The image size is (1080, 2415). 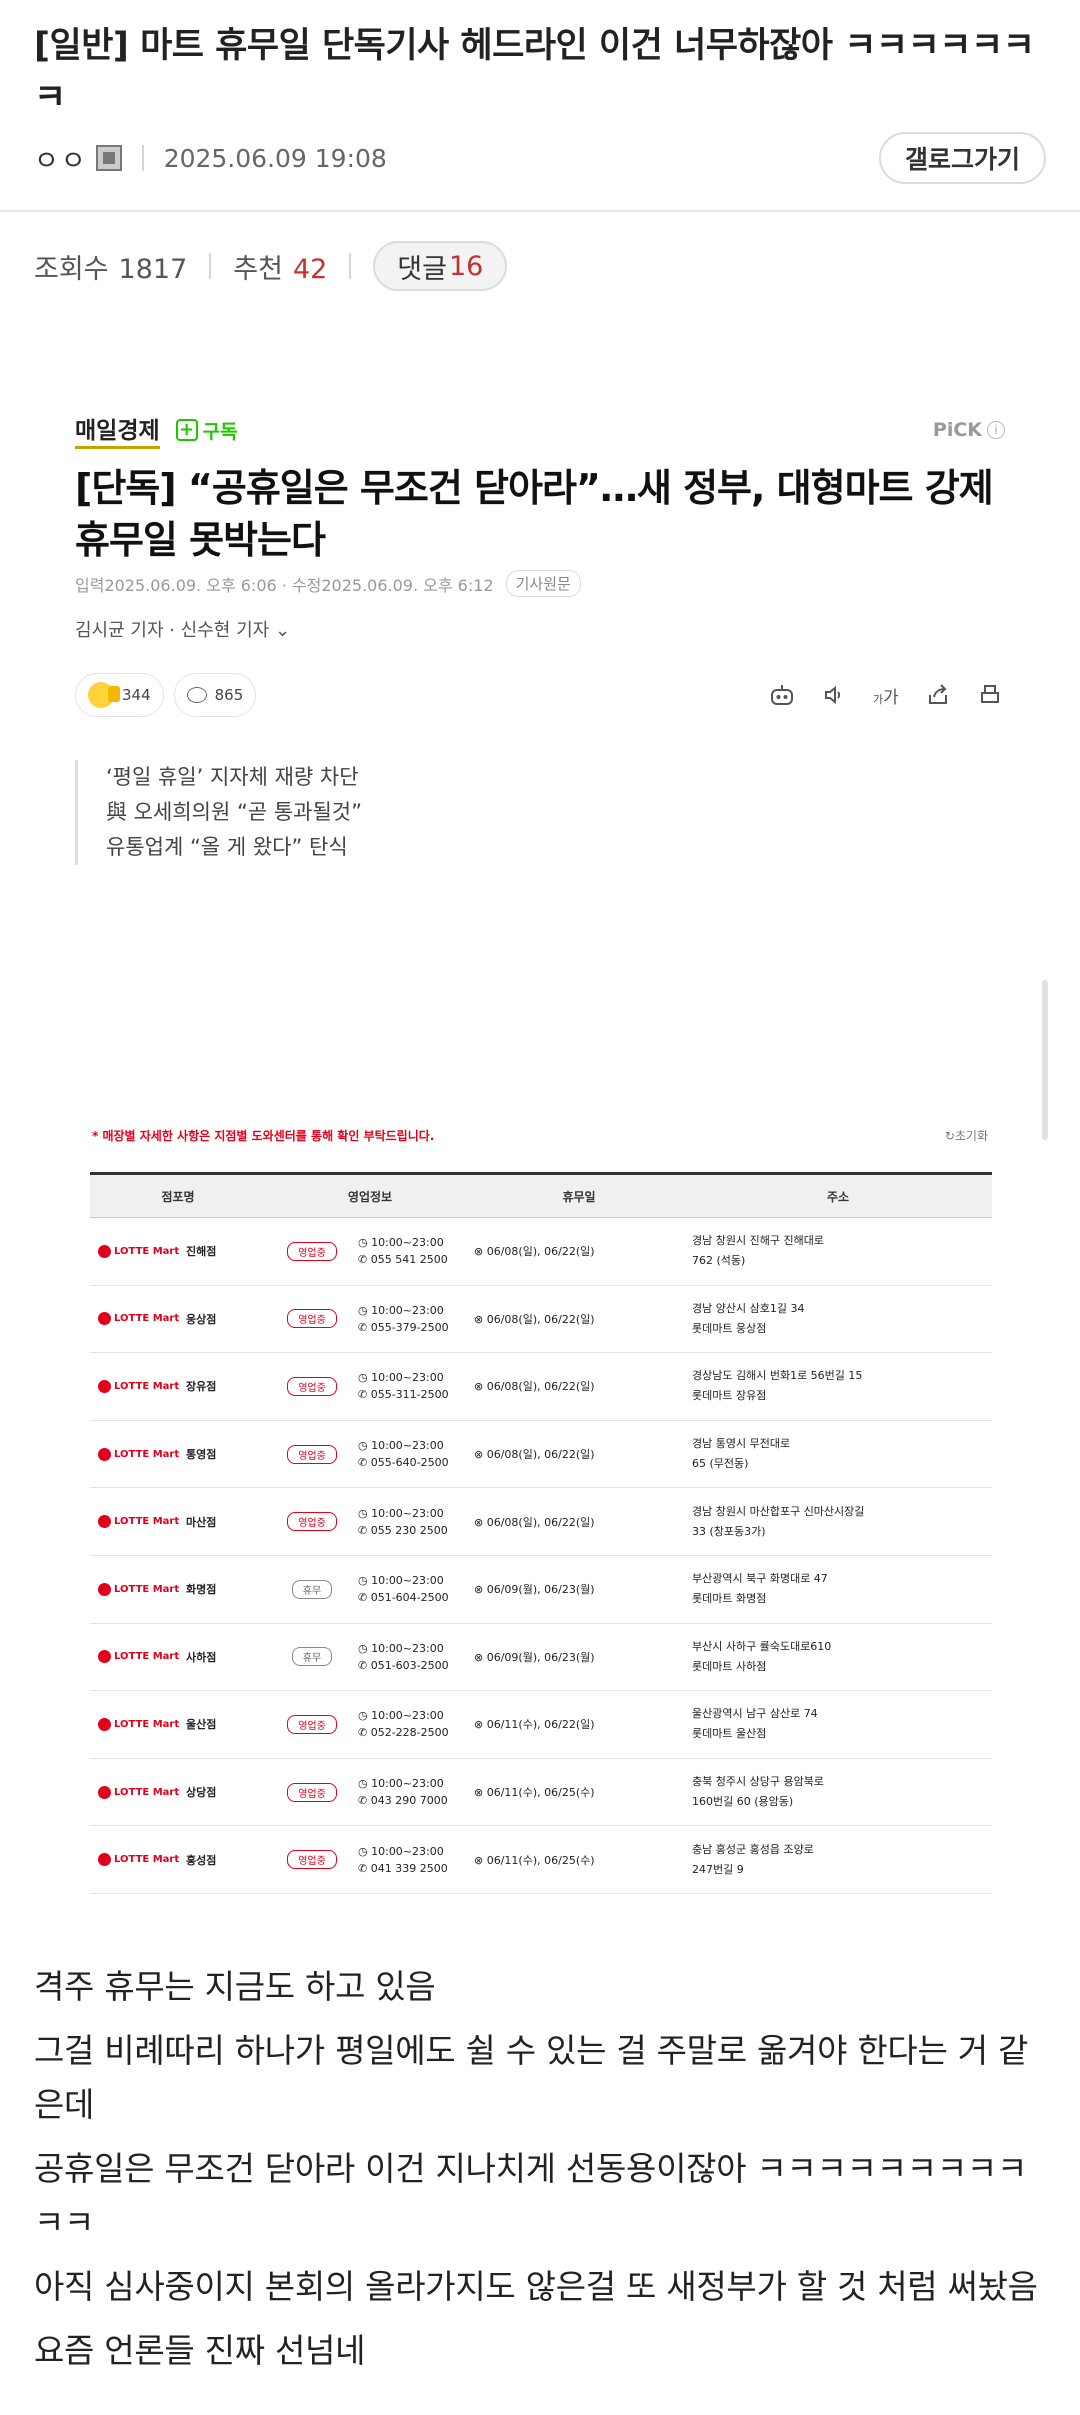 I want to click on post-date: 2025.06.09 19:08, so click(x=275, y=158).